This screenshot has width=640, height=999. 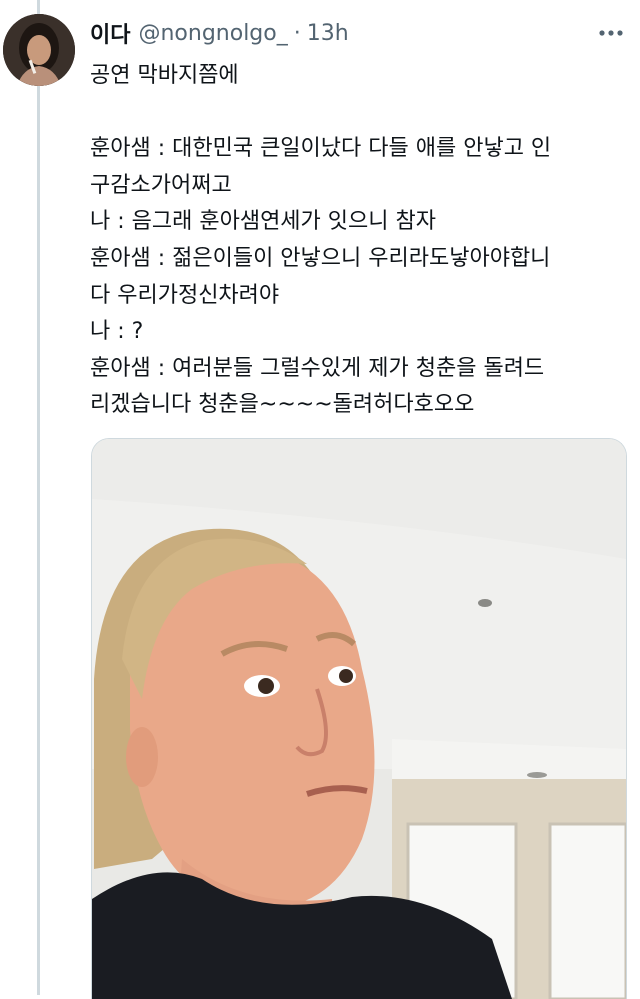 I want to click on tweet-header: 이다 @nongnolgo_ · 13h, so click(x=360, y=33).